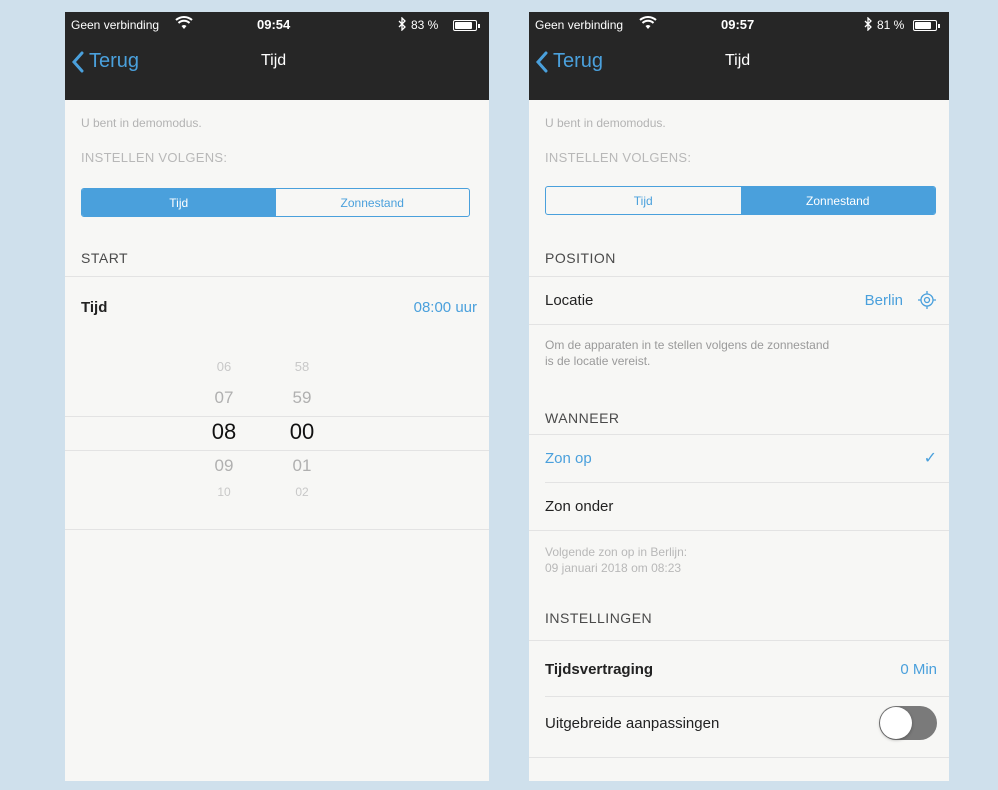 This screenshot has height=790, width=998. Describe the element at coordinates (616, 552) in the screenshot. I see `volgende-zon-op-note: Volgende zon op in Berlijn:` at that location.